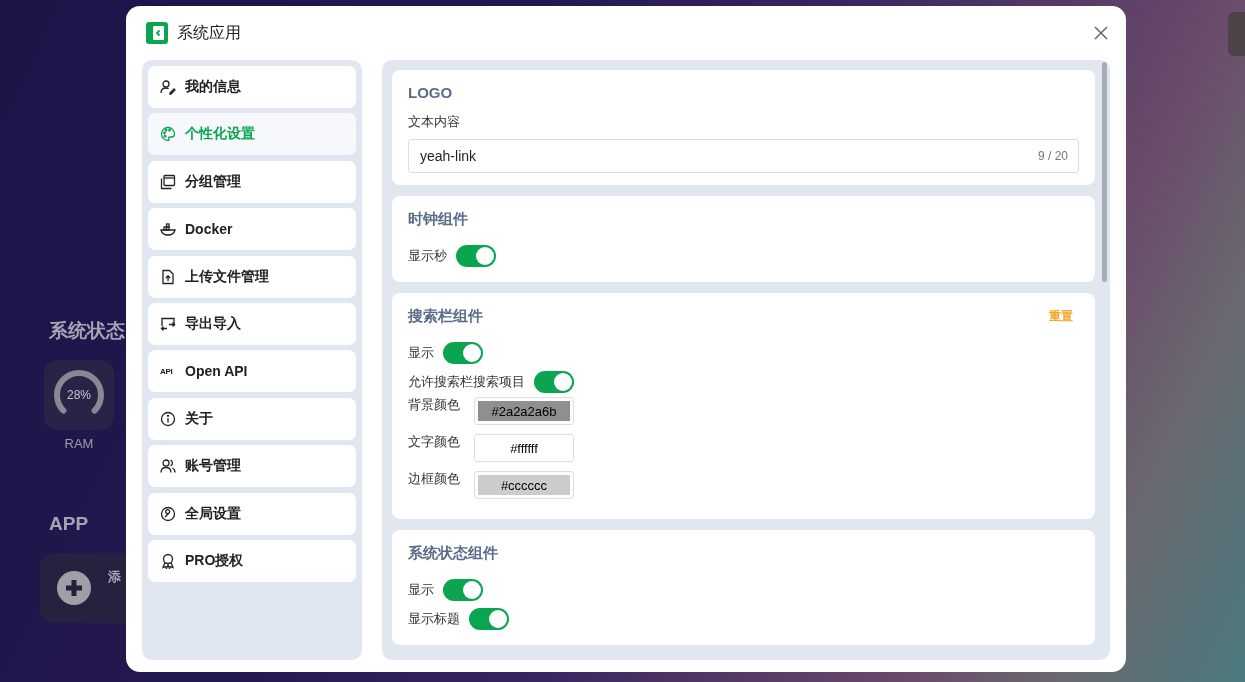 The width and height of the screenshot is (1245, 682). Describe the element at coordinates (252, 560) in the screenshot. I see `sidebar-item: PRO授权` at that location.